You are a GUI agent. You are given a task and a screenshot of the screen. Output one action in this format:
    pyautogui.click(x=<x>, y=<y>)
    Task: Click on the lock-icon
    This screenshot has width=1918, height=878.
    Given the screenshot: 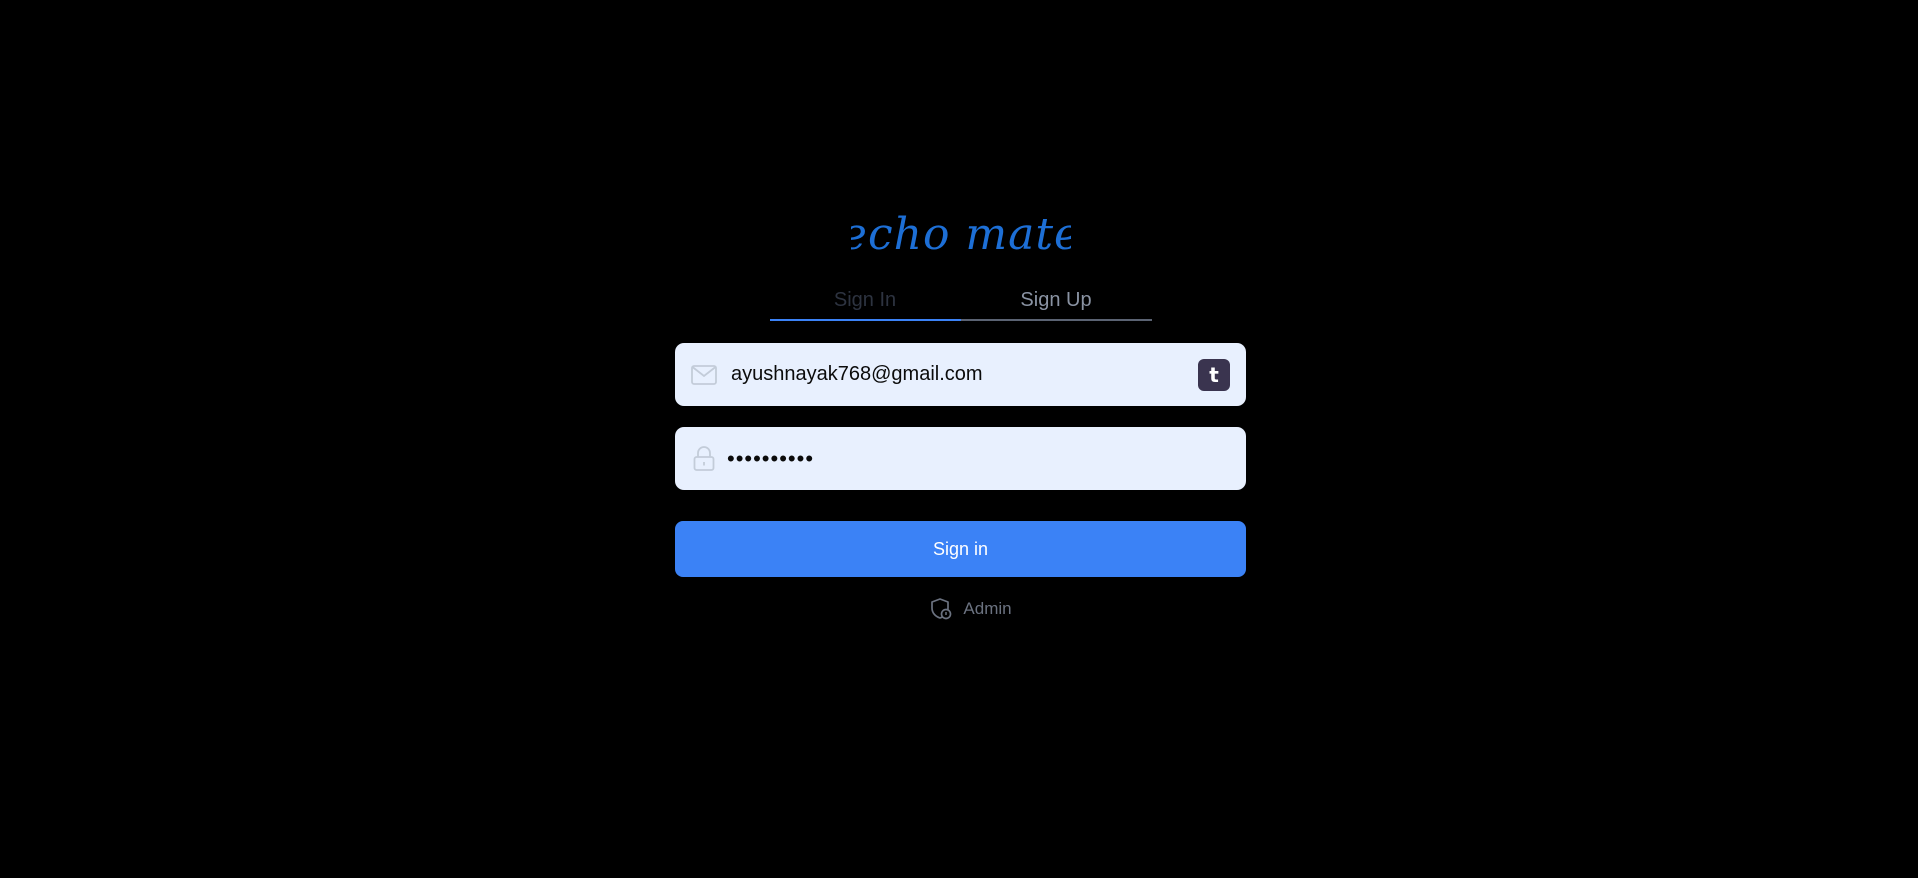 What is the action you would take?
    pyautogui.click(x=704, y=459)
    